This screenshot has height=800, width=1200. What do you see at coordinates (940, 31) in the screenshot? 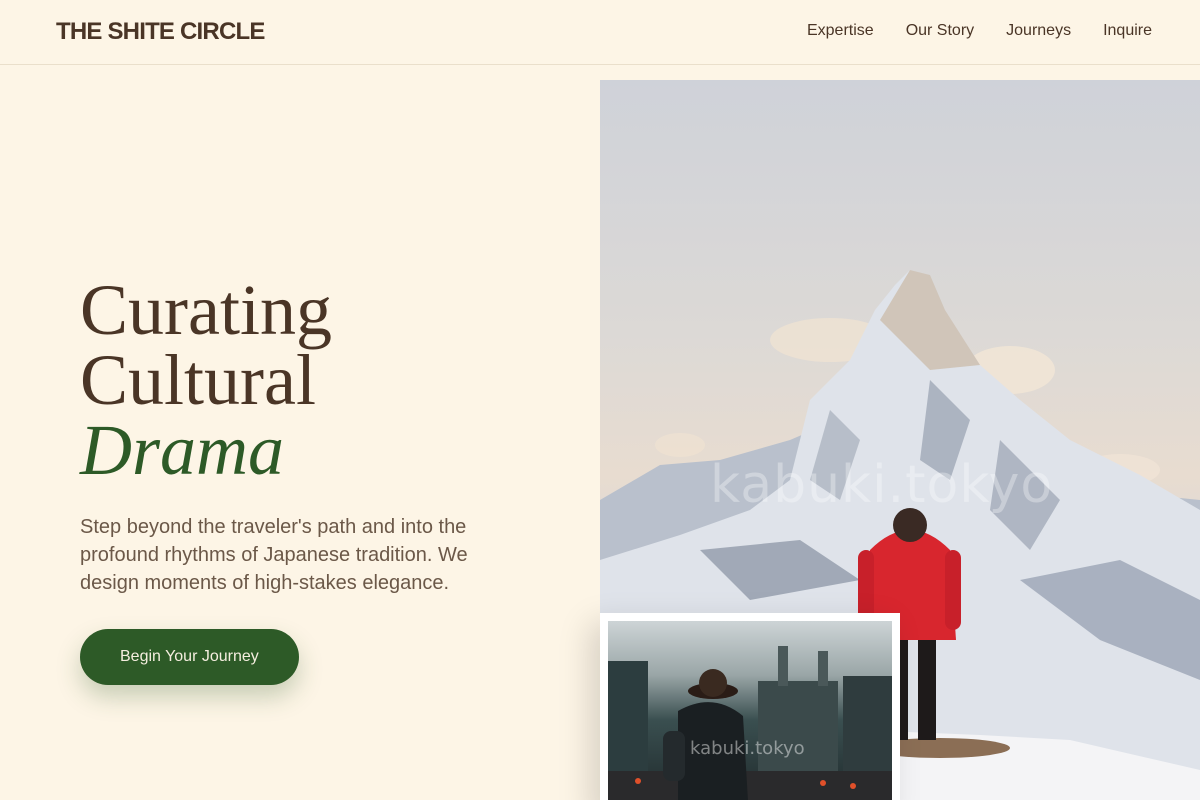
I see `nav-link-our-story: Our Story` at bounding box center [940, 31].